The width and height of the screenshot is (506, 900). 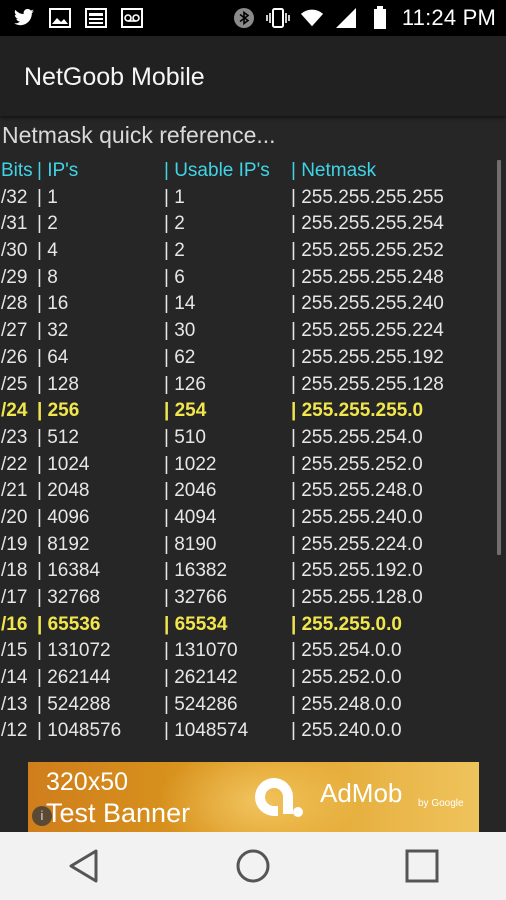 I want to click on cell-netmask: | 255.255.128.0, so click(x=357, y=597).